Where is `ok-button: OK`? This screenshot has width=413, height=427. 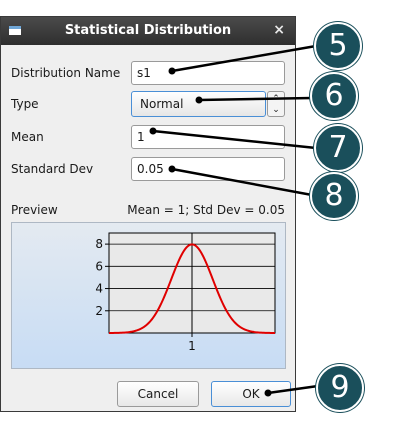 ok-button: OK is located at coordinates (251, 394).